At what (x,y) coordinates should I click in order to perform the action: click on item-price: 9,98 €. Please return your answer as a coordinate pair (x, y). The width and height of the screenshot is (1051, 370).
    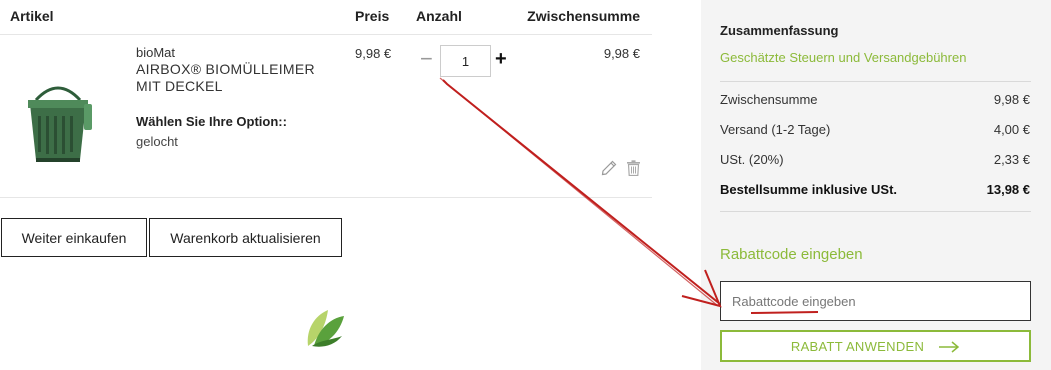
    Looking at the image, I should click on (373, 53).